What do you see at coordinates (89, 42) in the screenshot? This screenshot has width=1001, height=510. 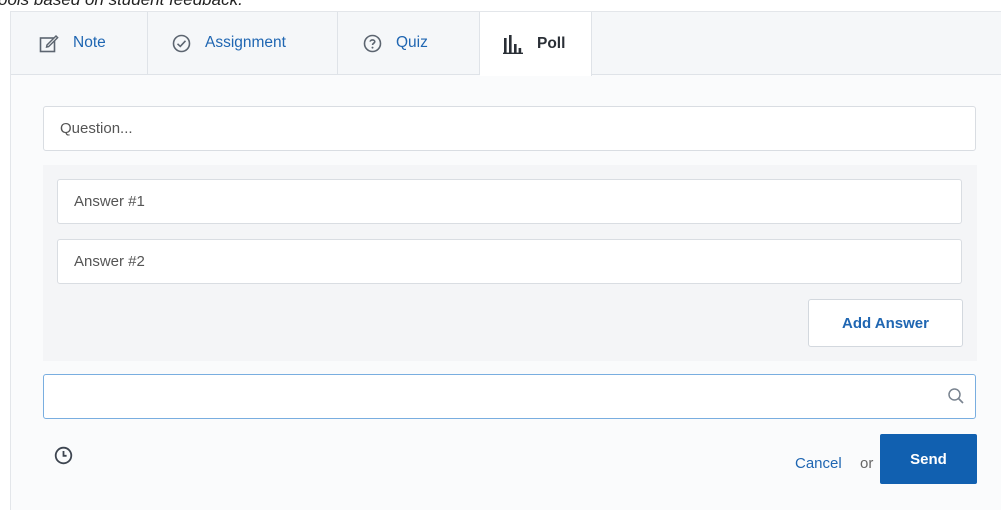 I see `tab-note-label: Note` at bounding box center [89, 42].